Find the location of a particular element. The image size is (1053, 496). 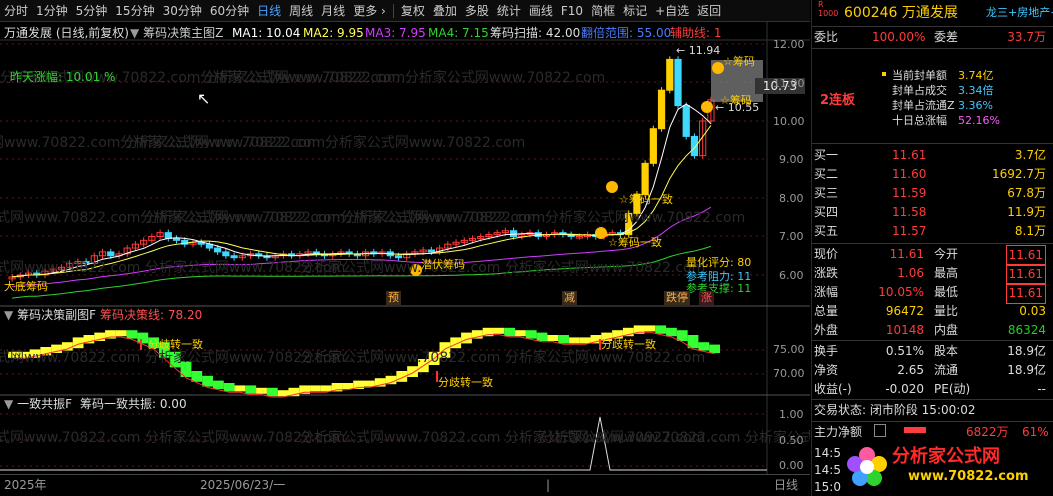

range-readout: 翻倍范围: 55.00 is located at coordinates (626, 33).